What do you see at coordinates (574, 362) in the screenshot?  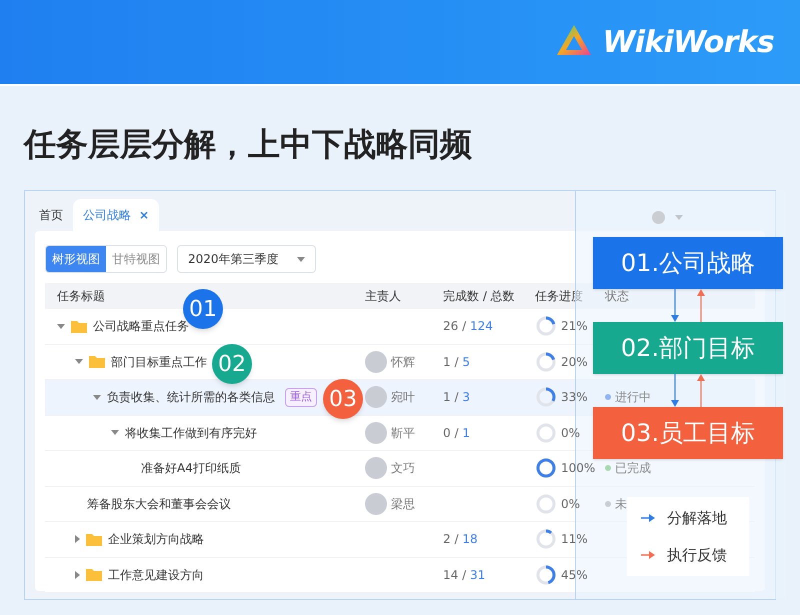 I see `progress-percent: 20%` at bounding box center [574, 362].